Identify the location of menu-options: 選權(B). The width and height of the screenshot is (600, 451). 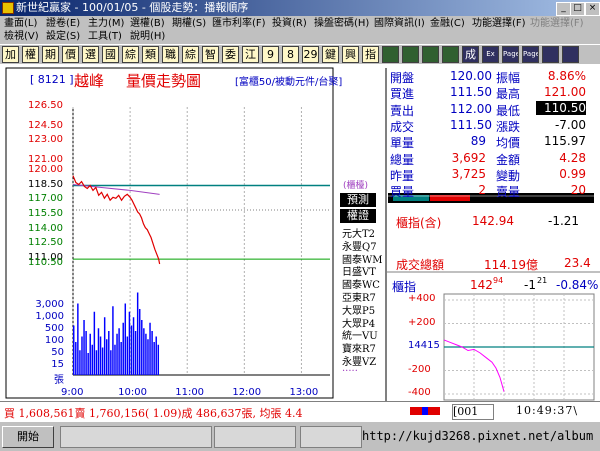
(147, 23).